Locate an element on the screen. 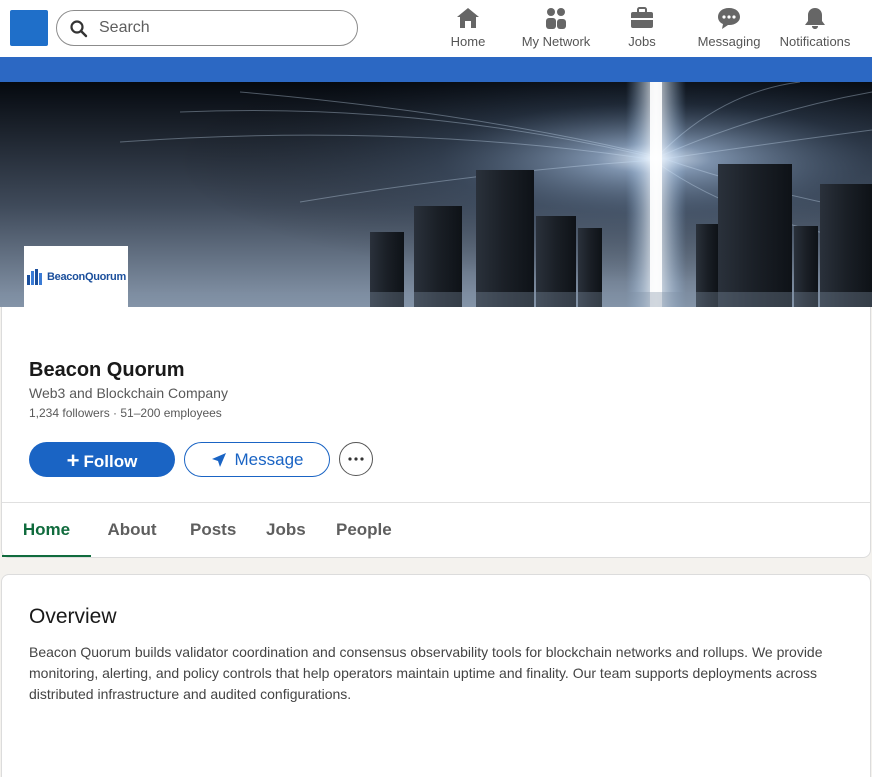 This screenshot has width=872, height=777. people-icon is located at coordinates (556, 18).